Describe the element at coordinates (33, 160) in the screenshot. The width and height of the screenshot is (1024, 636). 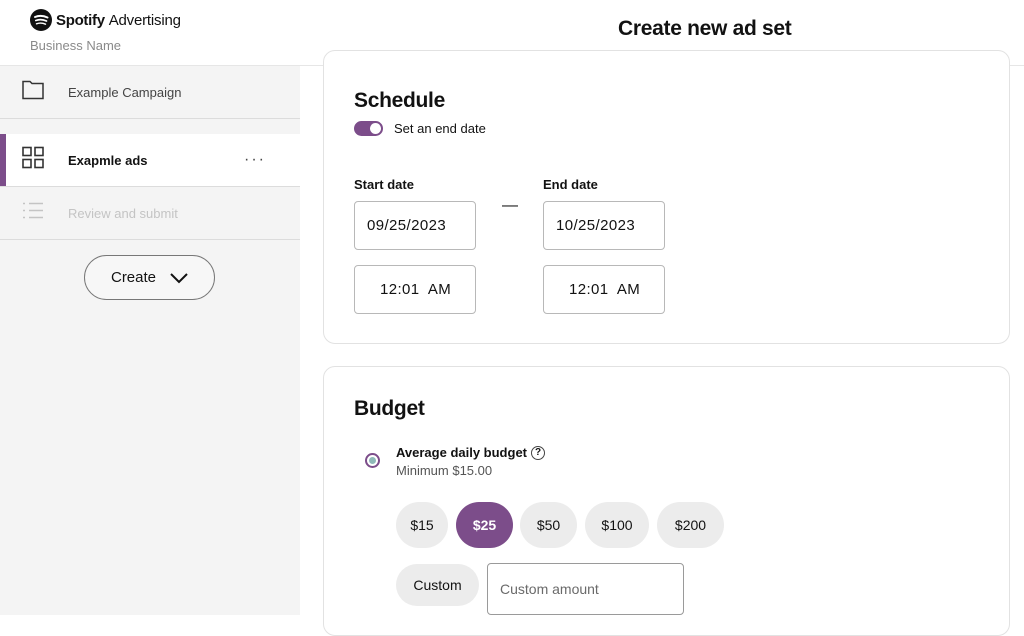
I see `grid-icon` at that location.